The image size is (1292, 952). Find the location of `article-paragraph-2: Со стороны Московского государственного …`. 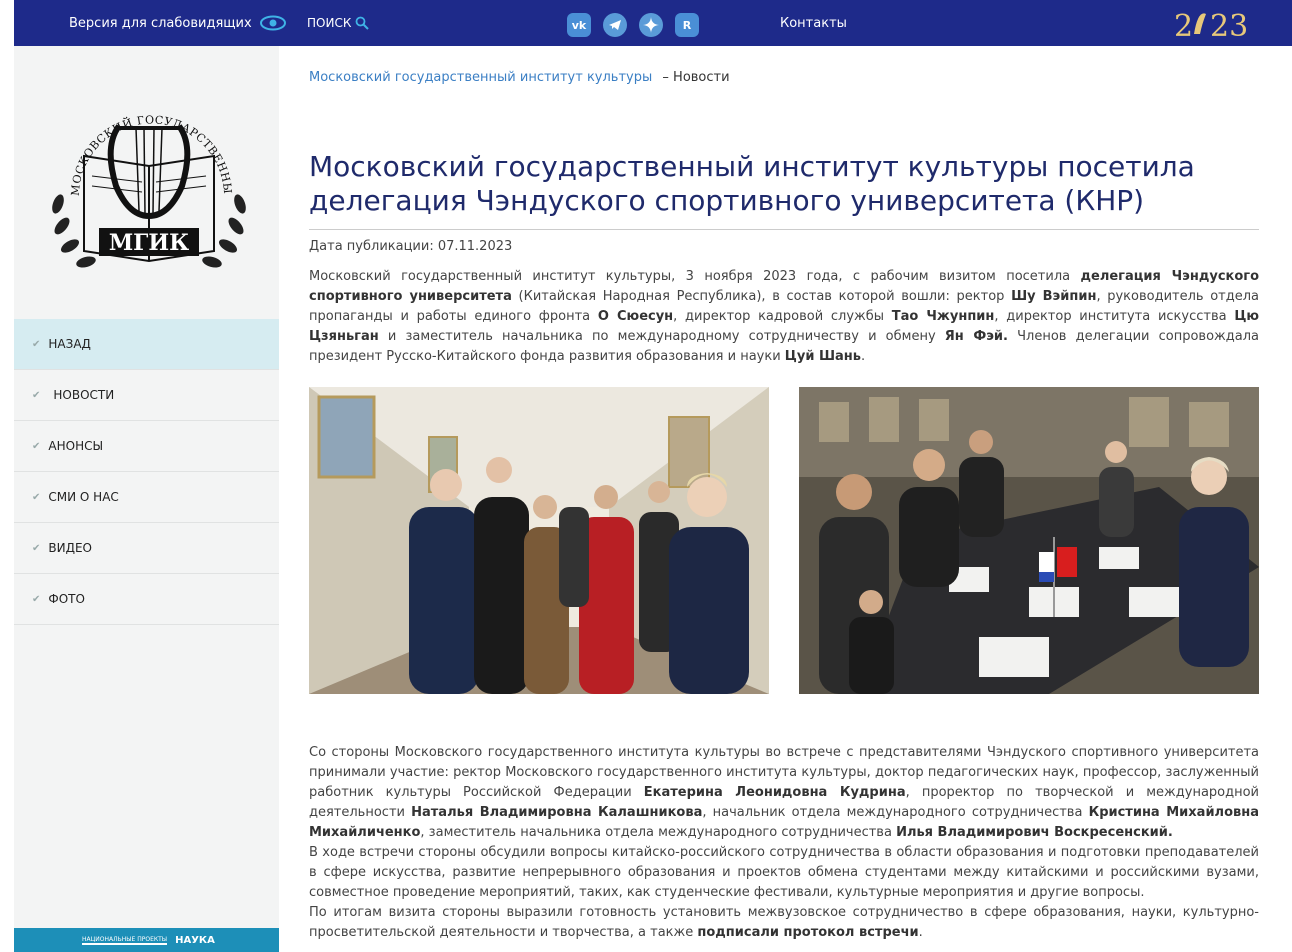

article-paragraph-2: Со стороны Московского государственного … is located at coordinates (784, 792).